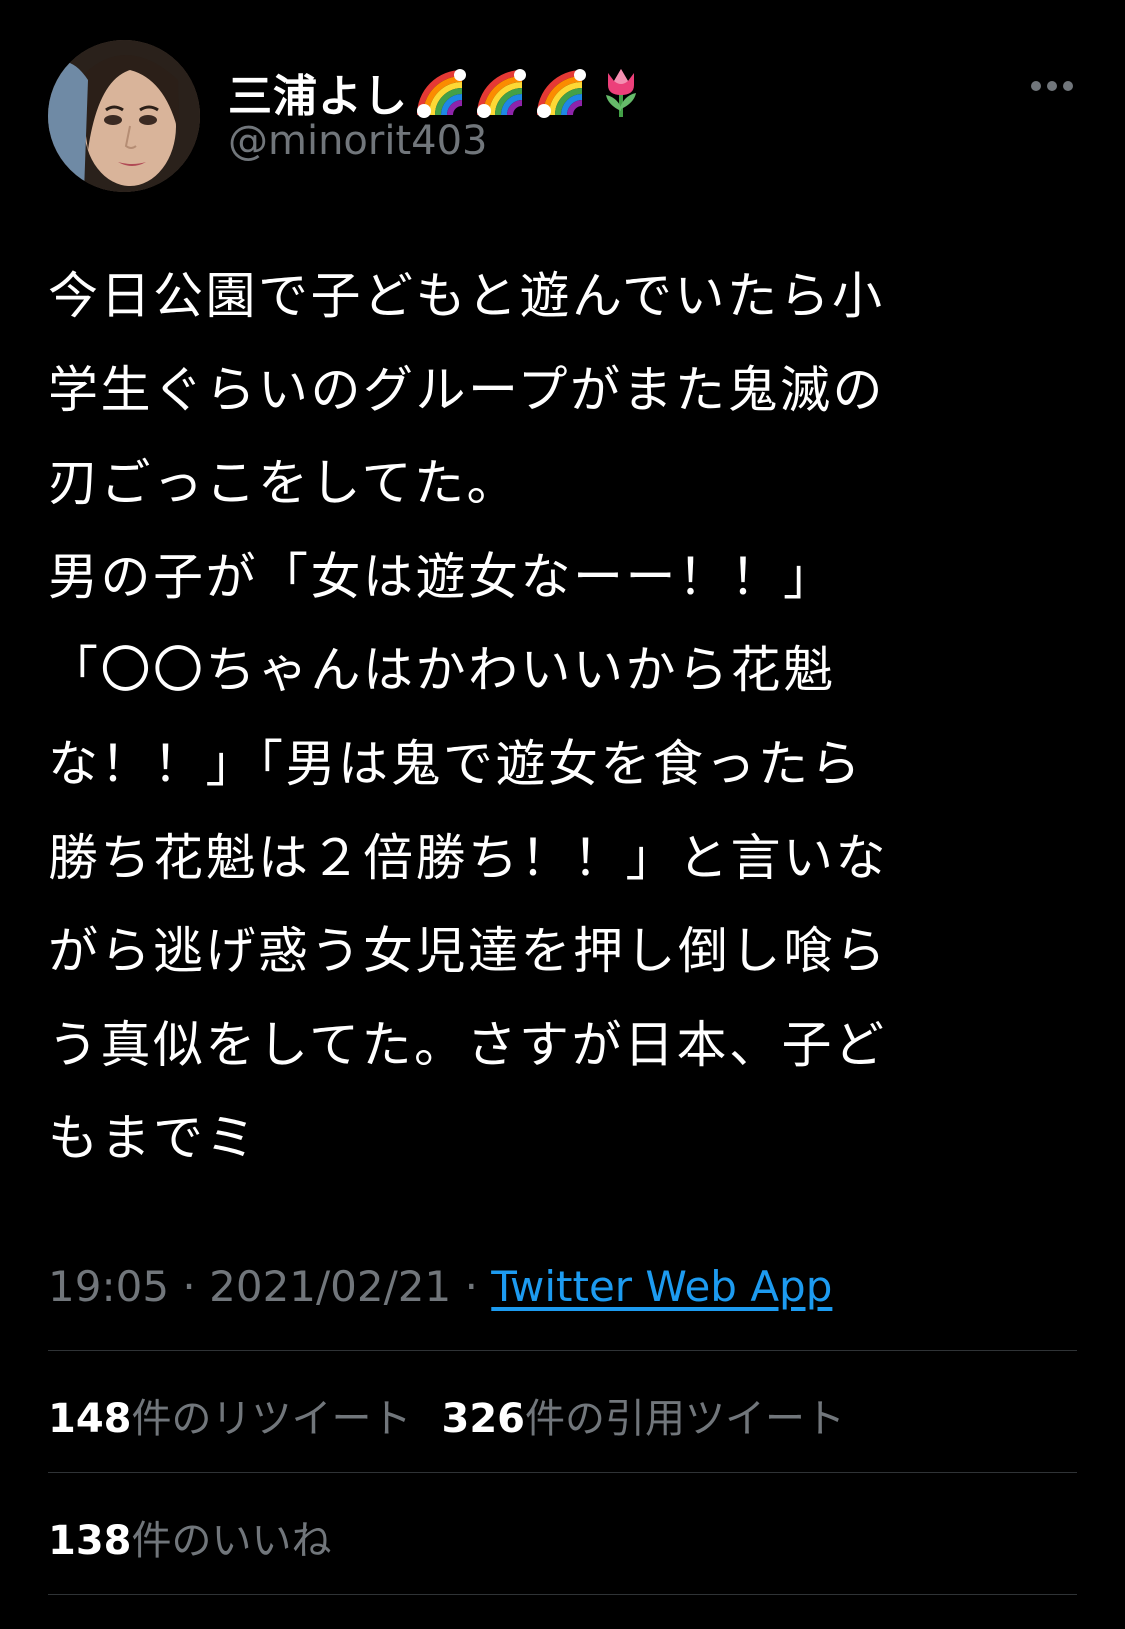 This screenshot has width=1125, height=1629. Describe the element at coordinates (661, 1286) in the screenshot. I see `tweet-source-link: Twitter Web App` at that location.